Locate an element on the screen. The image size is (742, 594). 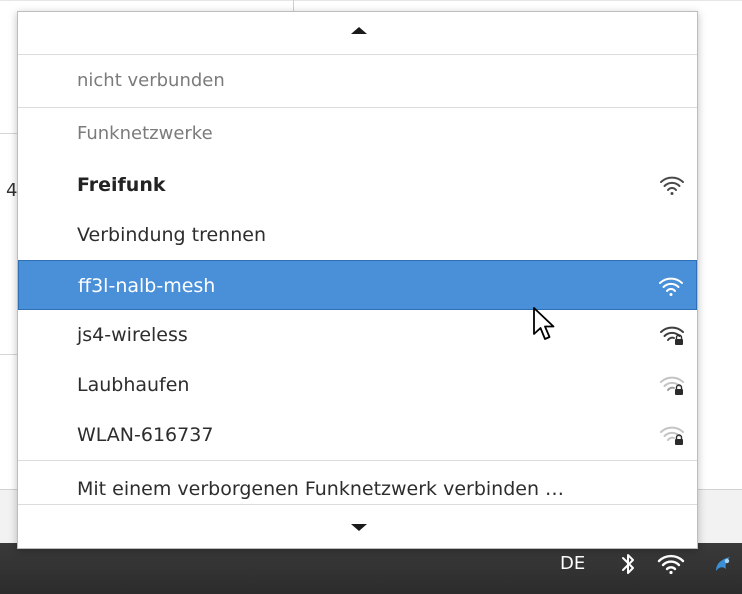
disconnect-label: Verbindung trennen is located at coordinates (171, 235).